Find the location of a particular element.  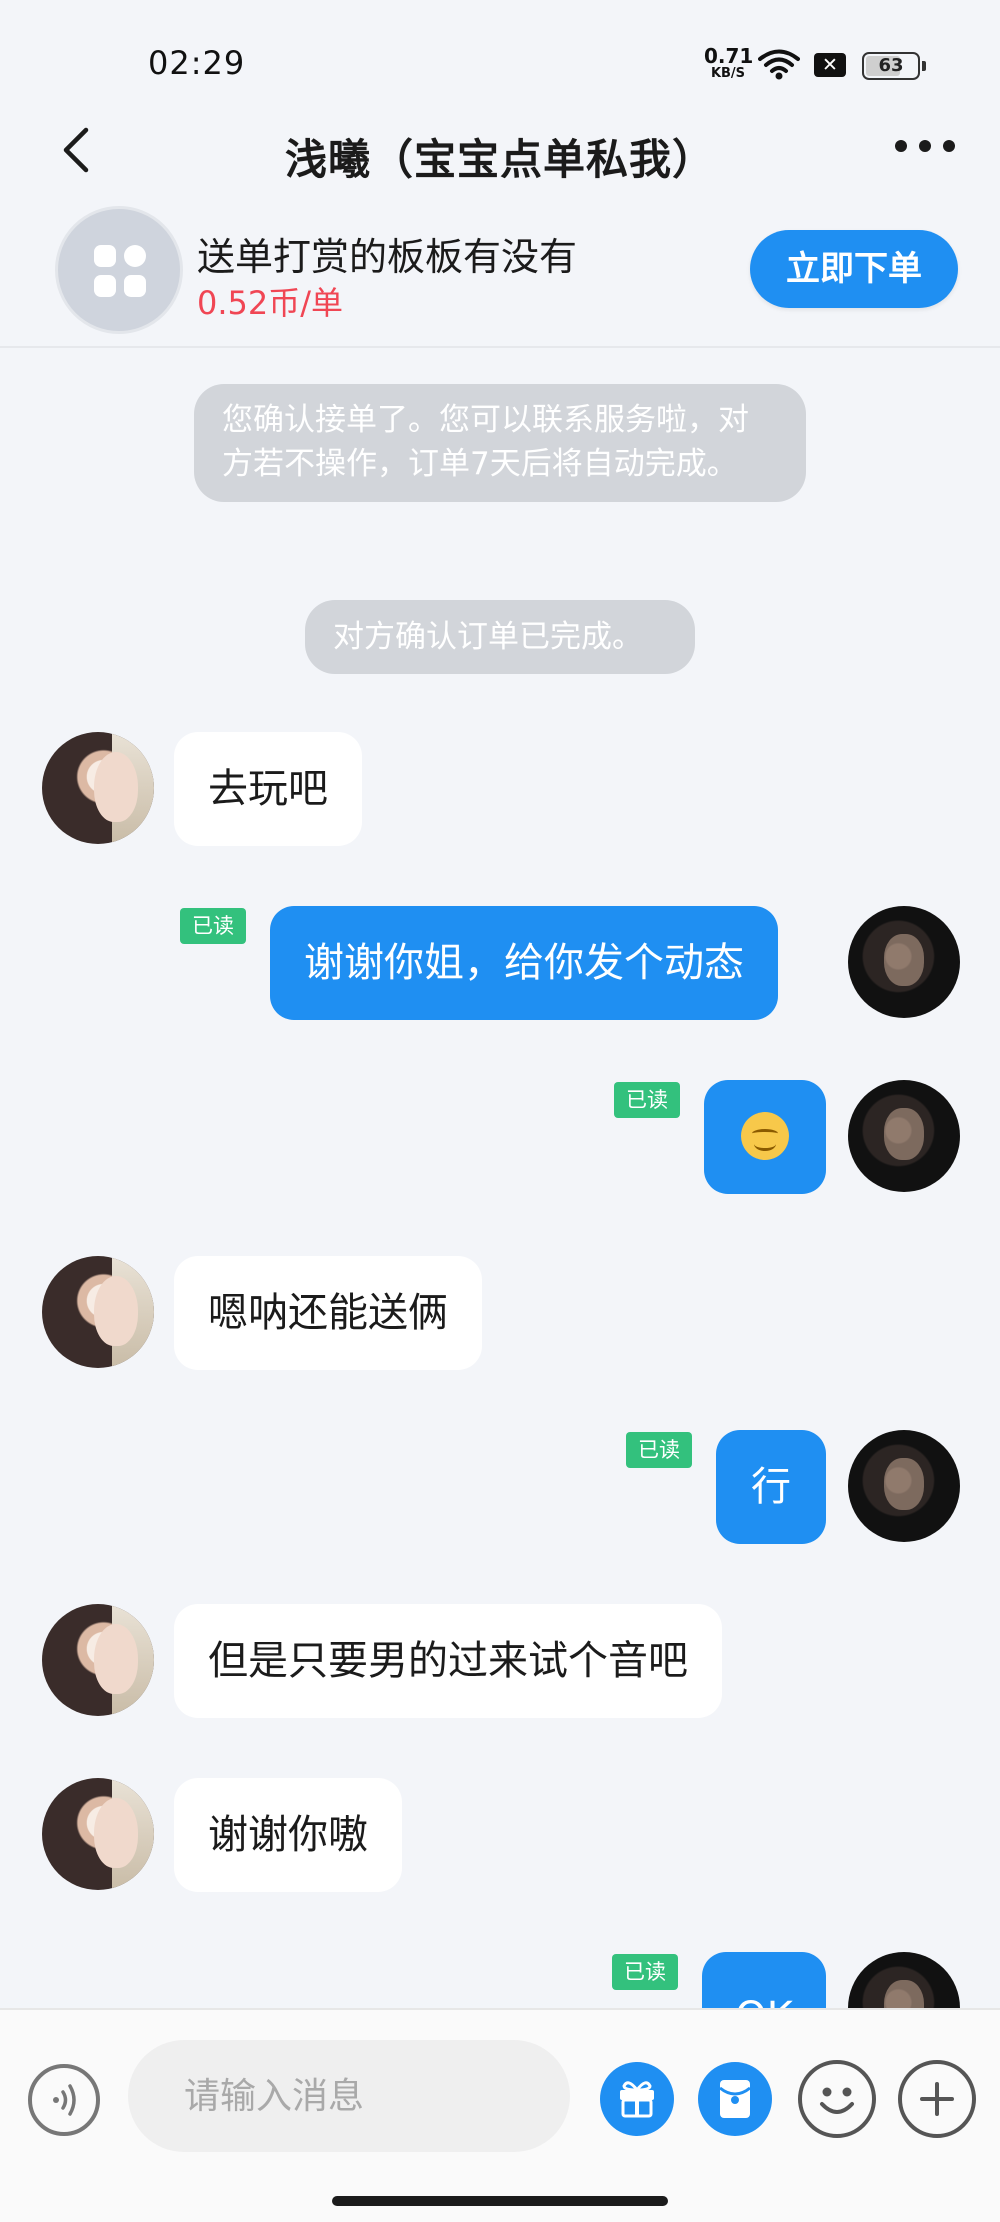

service-name: 送单打赏的板板有没有 is located at coordinates (387, 257).